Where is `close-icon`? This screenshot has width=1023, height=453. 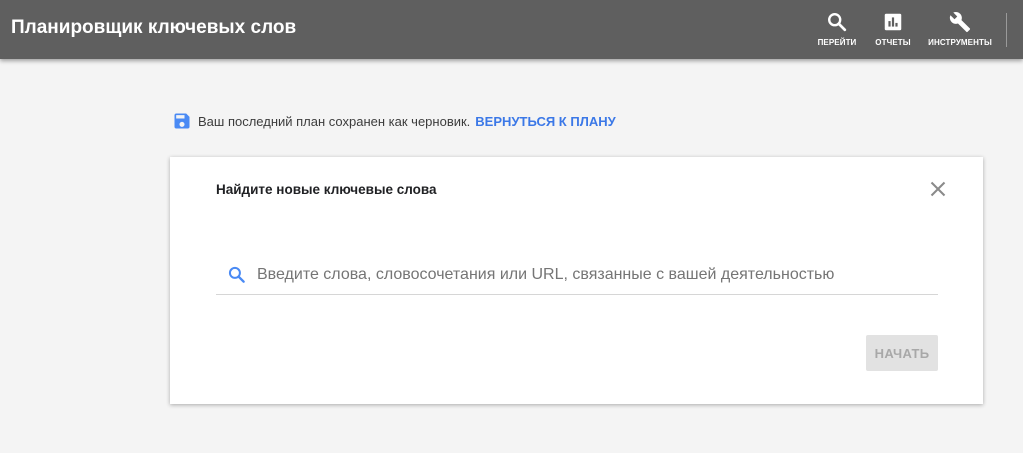
close-icon is located at coordinates (938, 189).